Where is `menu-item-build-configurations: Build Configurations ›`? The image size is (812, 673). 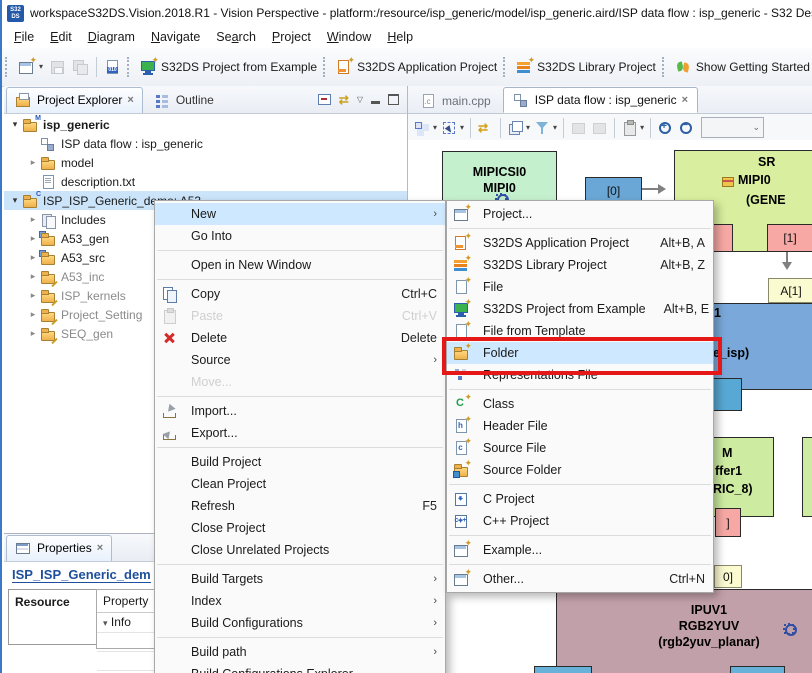 menu-item-build-configurations: Build Configurations › is located at coordinates (300, 623).